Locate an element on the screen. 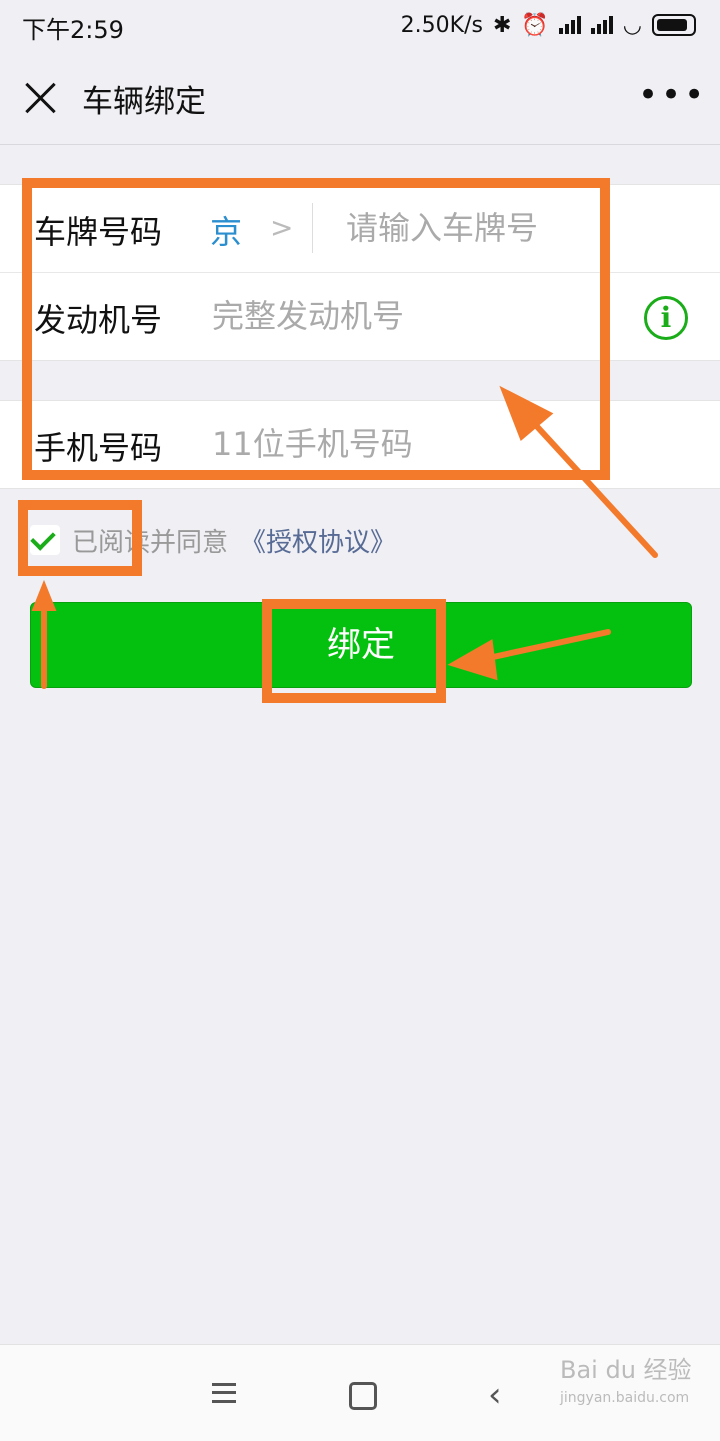 This screenshot has height=1441, width=720. page-title: 车辆绑定 is located at coordinates (144, 102).